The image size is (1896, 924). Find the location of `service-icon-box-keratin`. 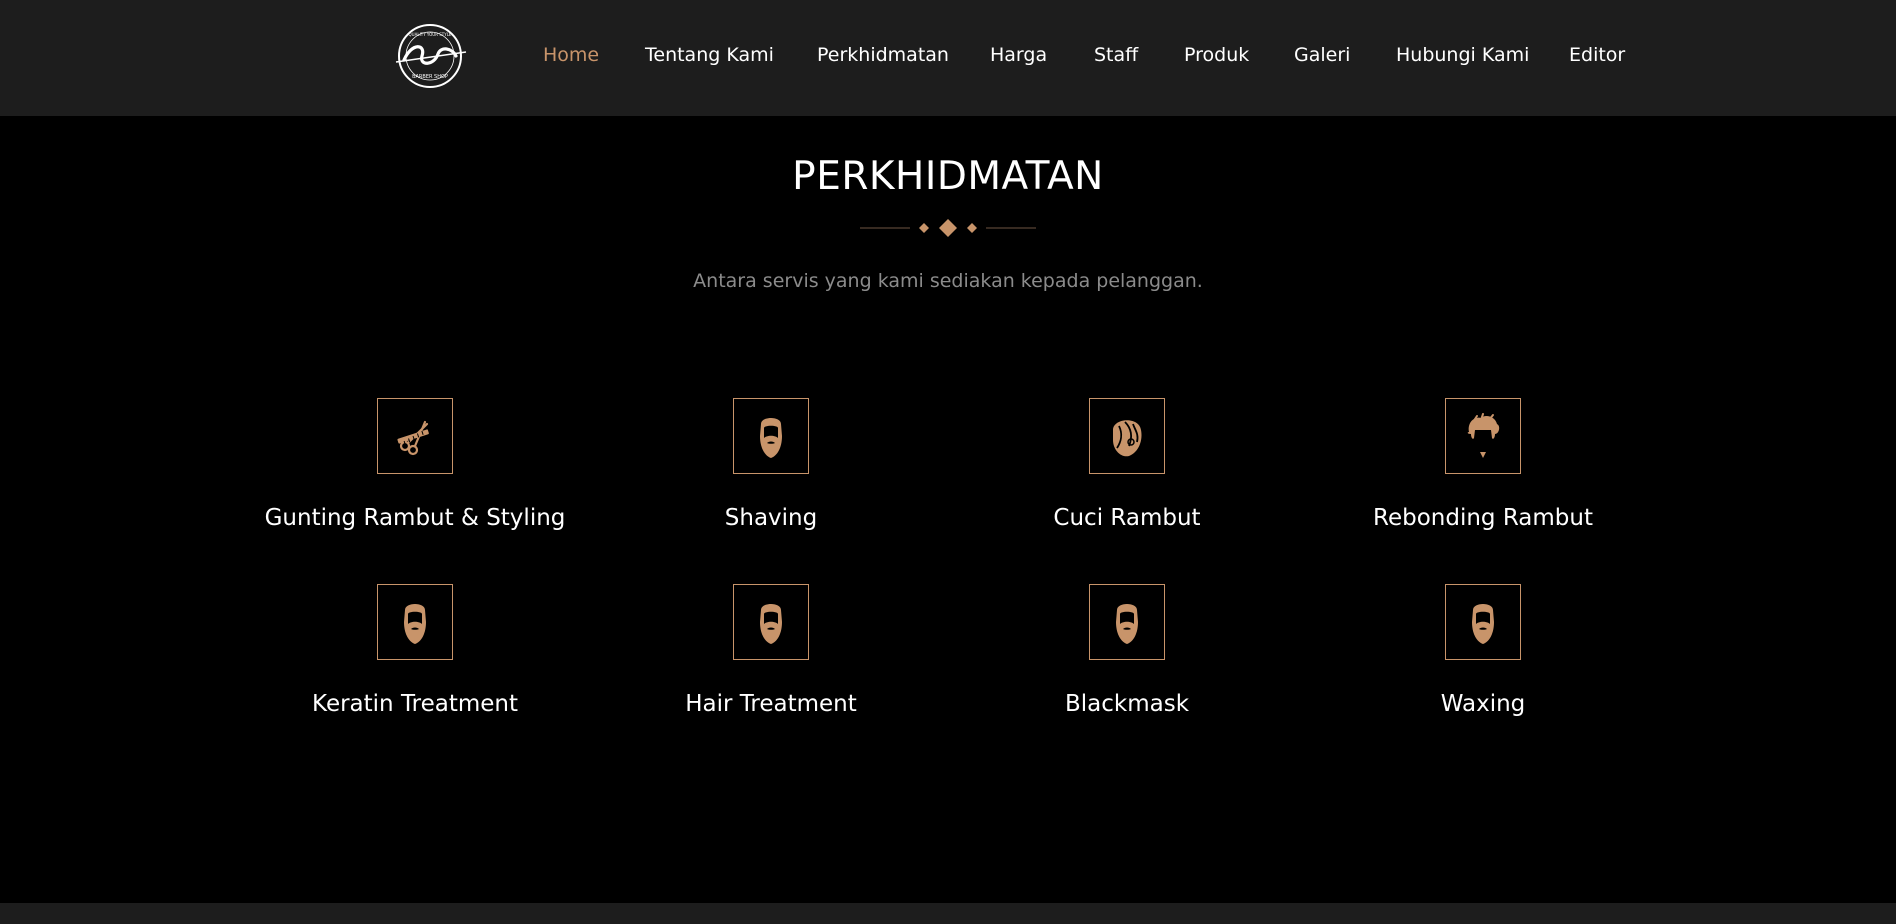

service-icon-box-keratin is located at coordinates (415, 622).